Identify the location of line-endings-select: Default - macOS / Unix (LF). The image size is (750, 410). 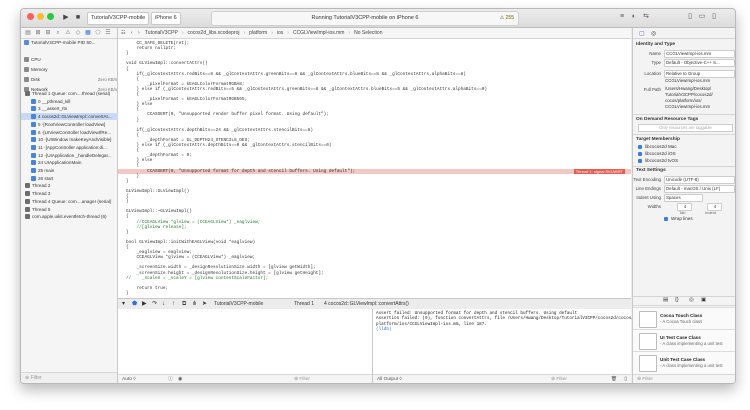
(699, 189).